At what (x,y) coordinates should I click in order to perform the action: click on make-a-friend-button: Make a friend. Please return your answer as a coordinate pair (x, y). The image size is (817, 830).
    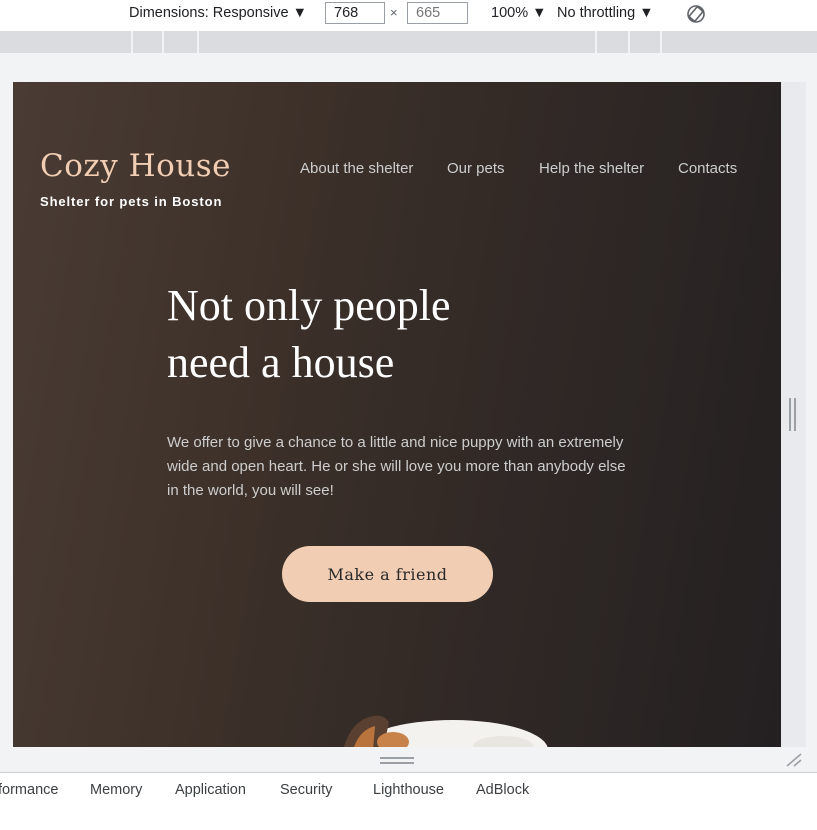
    Looking at the image, I should click on (387, 574).